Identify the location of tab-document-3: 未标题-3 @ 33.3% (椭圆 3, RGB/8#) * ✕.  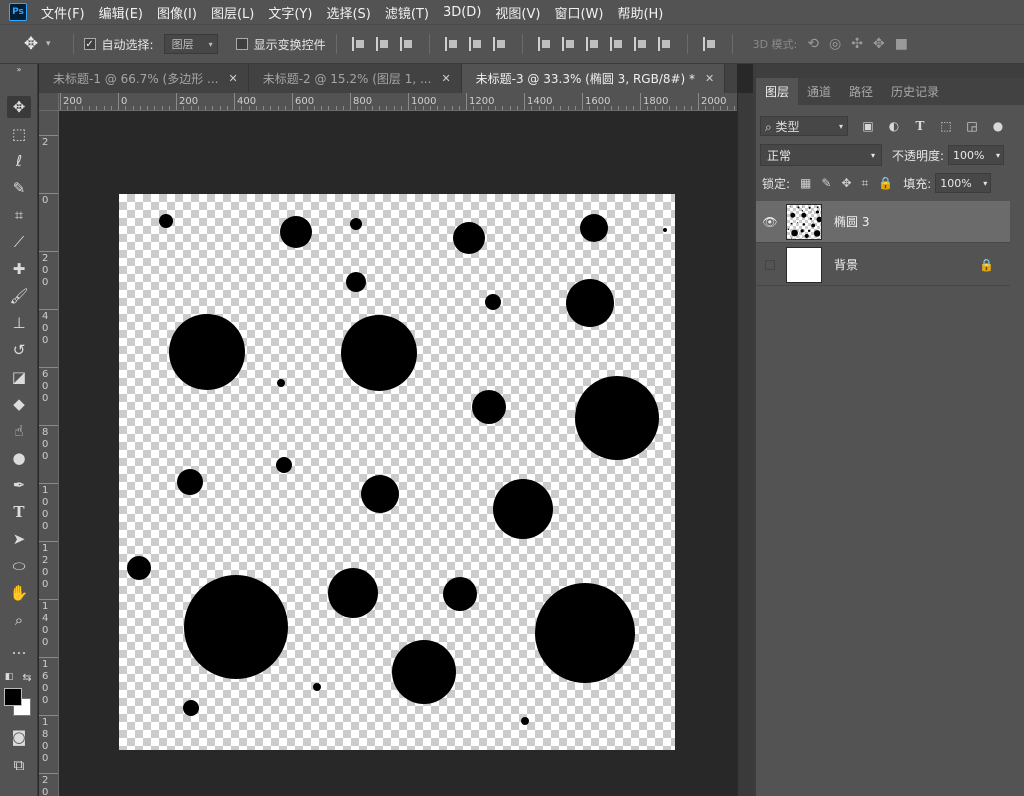
(593, 78).